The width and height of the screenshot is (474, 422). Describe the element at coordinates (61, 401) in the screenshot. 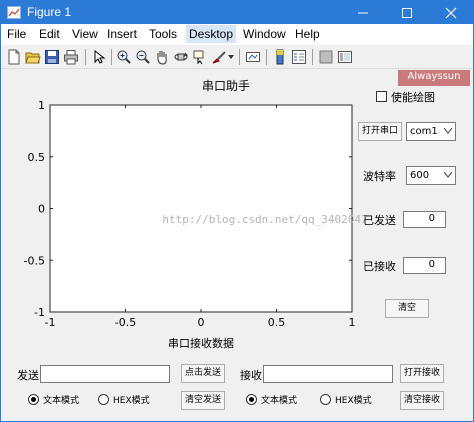

I see `send-text-mode-label: 文本模式` at that location.